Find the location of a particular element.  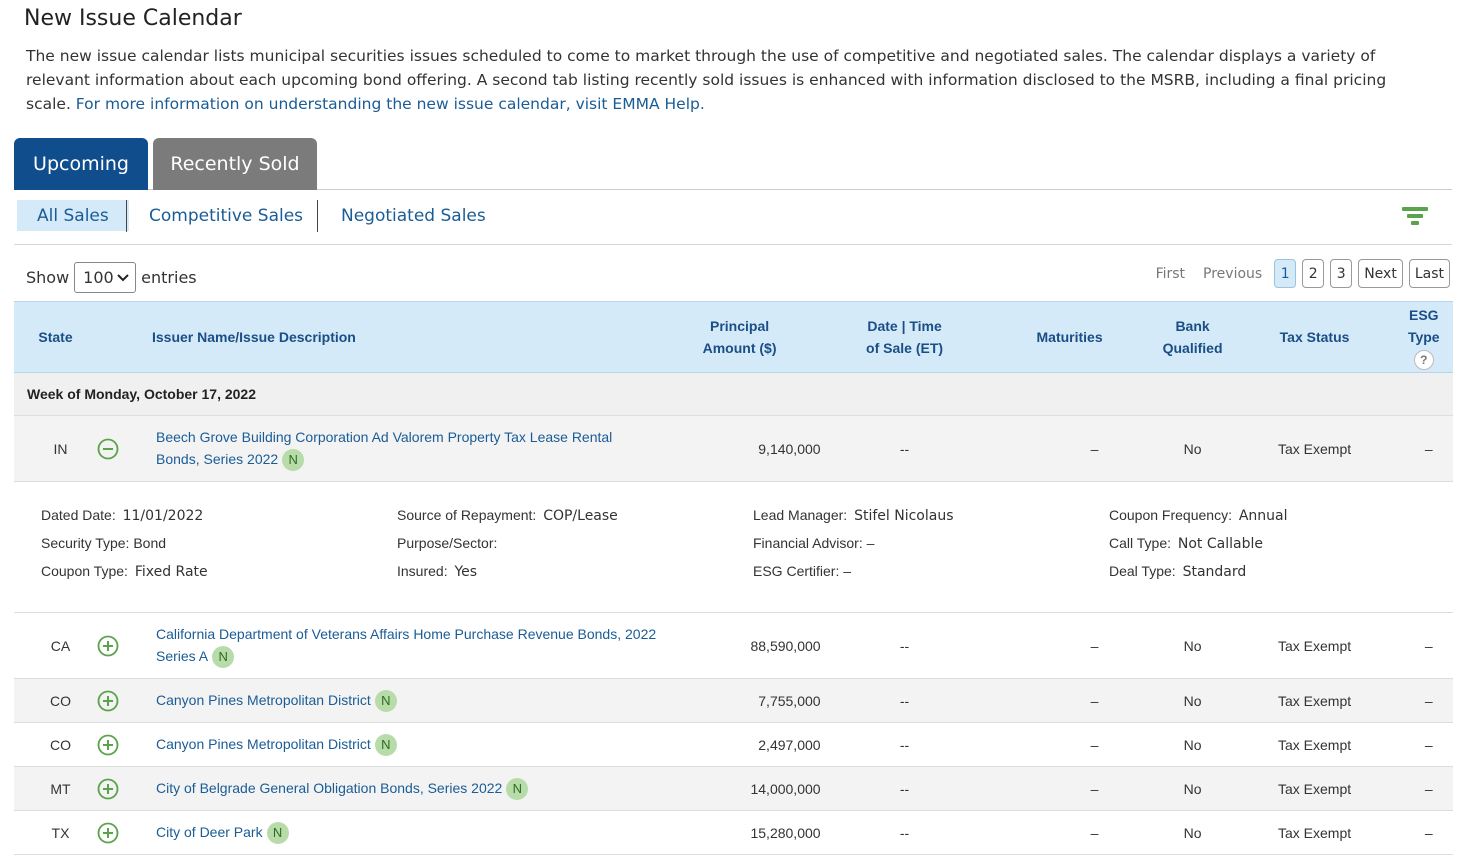

pager-last: Last is located at coordinates (1429, 273).